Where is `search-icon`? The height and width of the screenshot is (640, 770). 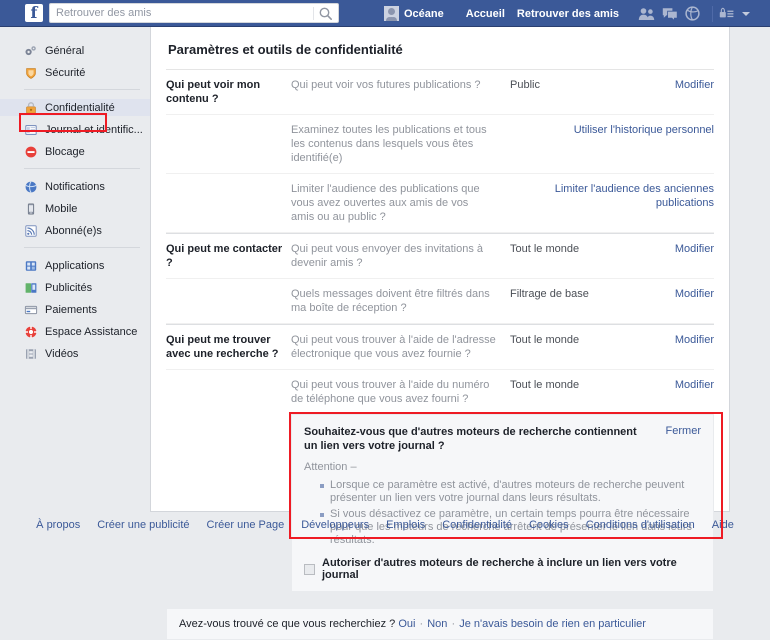
search-icon is located at coordinates (326, 14).